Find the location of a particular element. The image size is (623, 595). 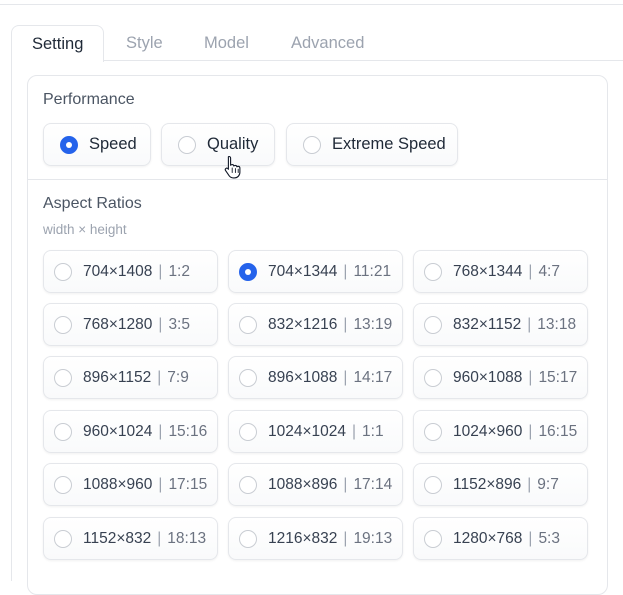

aspect-ratio-size: 1152×896 is located at coordinates (487, 484).